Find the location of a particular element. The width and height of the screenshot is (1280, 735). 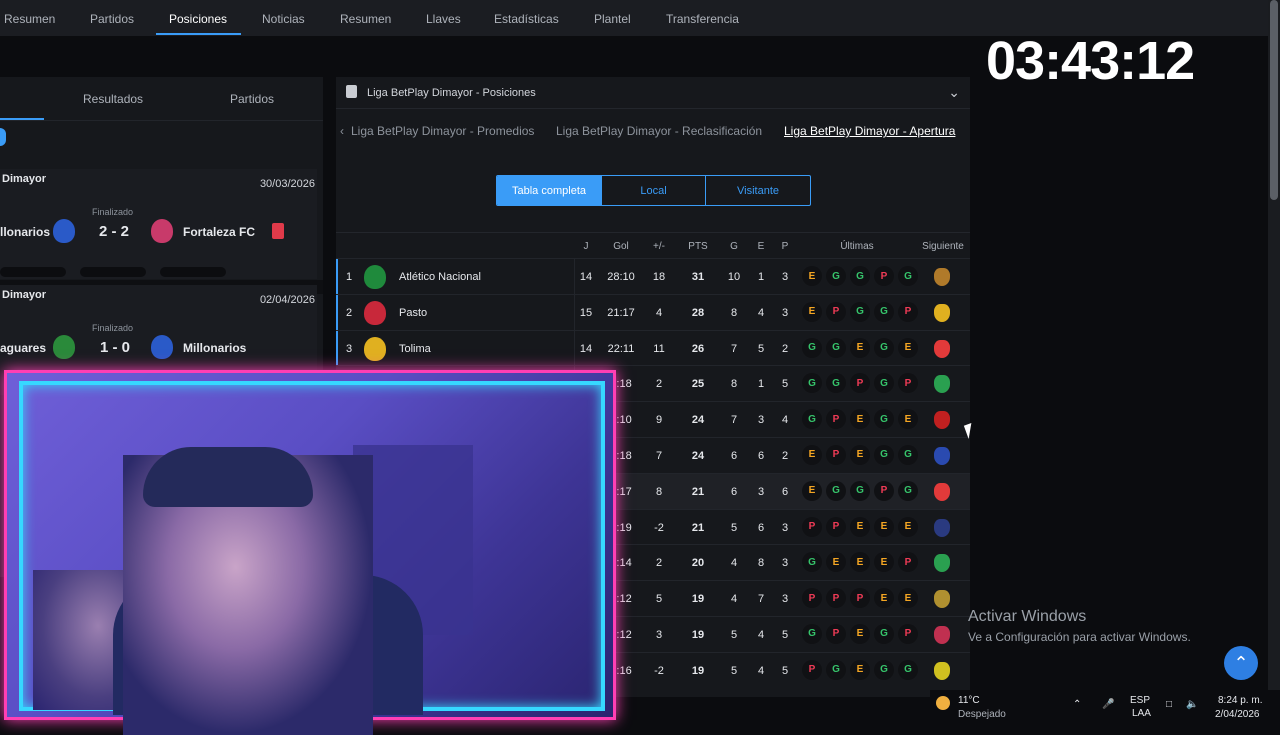

table-row: 2 Pasto 15 21:17 4 28 8 4 3 E P G G P is located at coordinates (653, 311).